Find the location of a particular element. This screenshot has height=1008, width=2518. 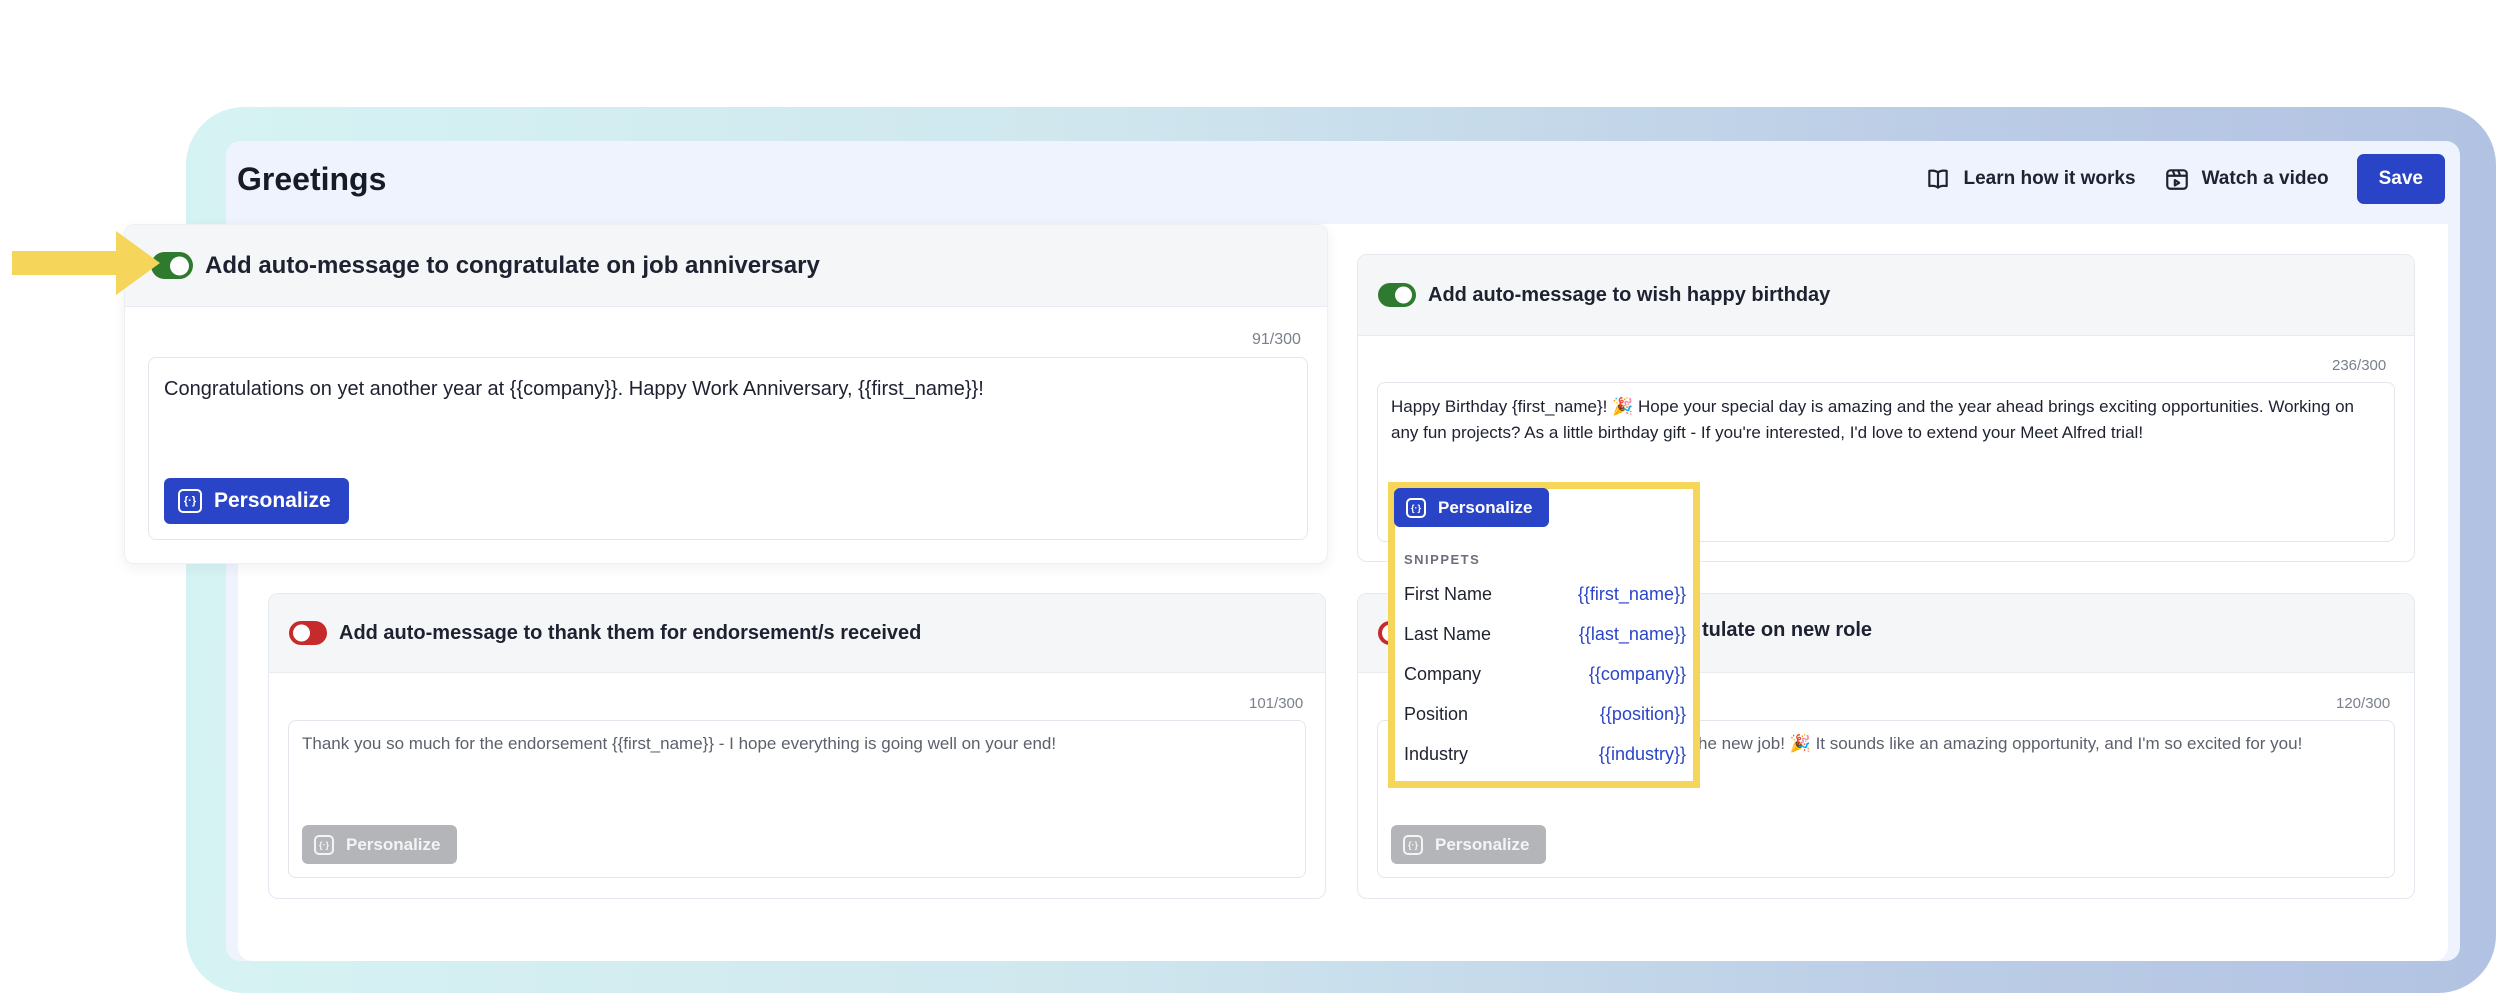

anniversary-personalize-button: {·} Personalize is located at coordinates (256, 501).